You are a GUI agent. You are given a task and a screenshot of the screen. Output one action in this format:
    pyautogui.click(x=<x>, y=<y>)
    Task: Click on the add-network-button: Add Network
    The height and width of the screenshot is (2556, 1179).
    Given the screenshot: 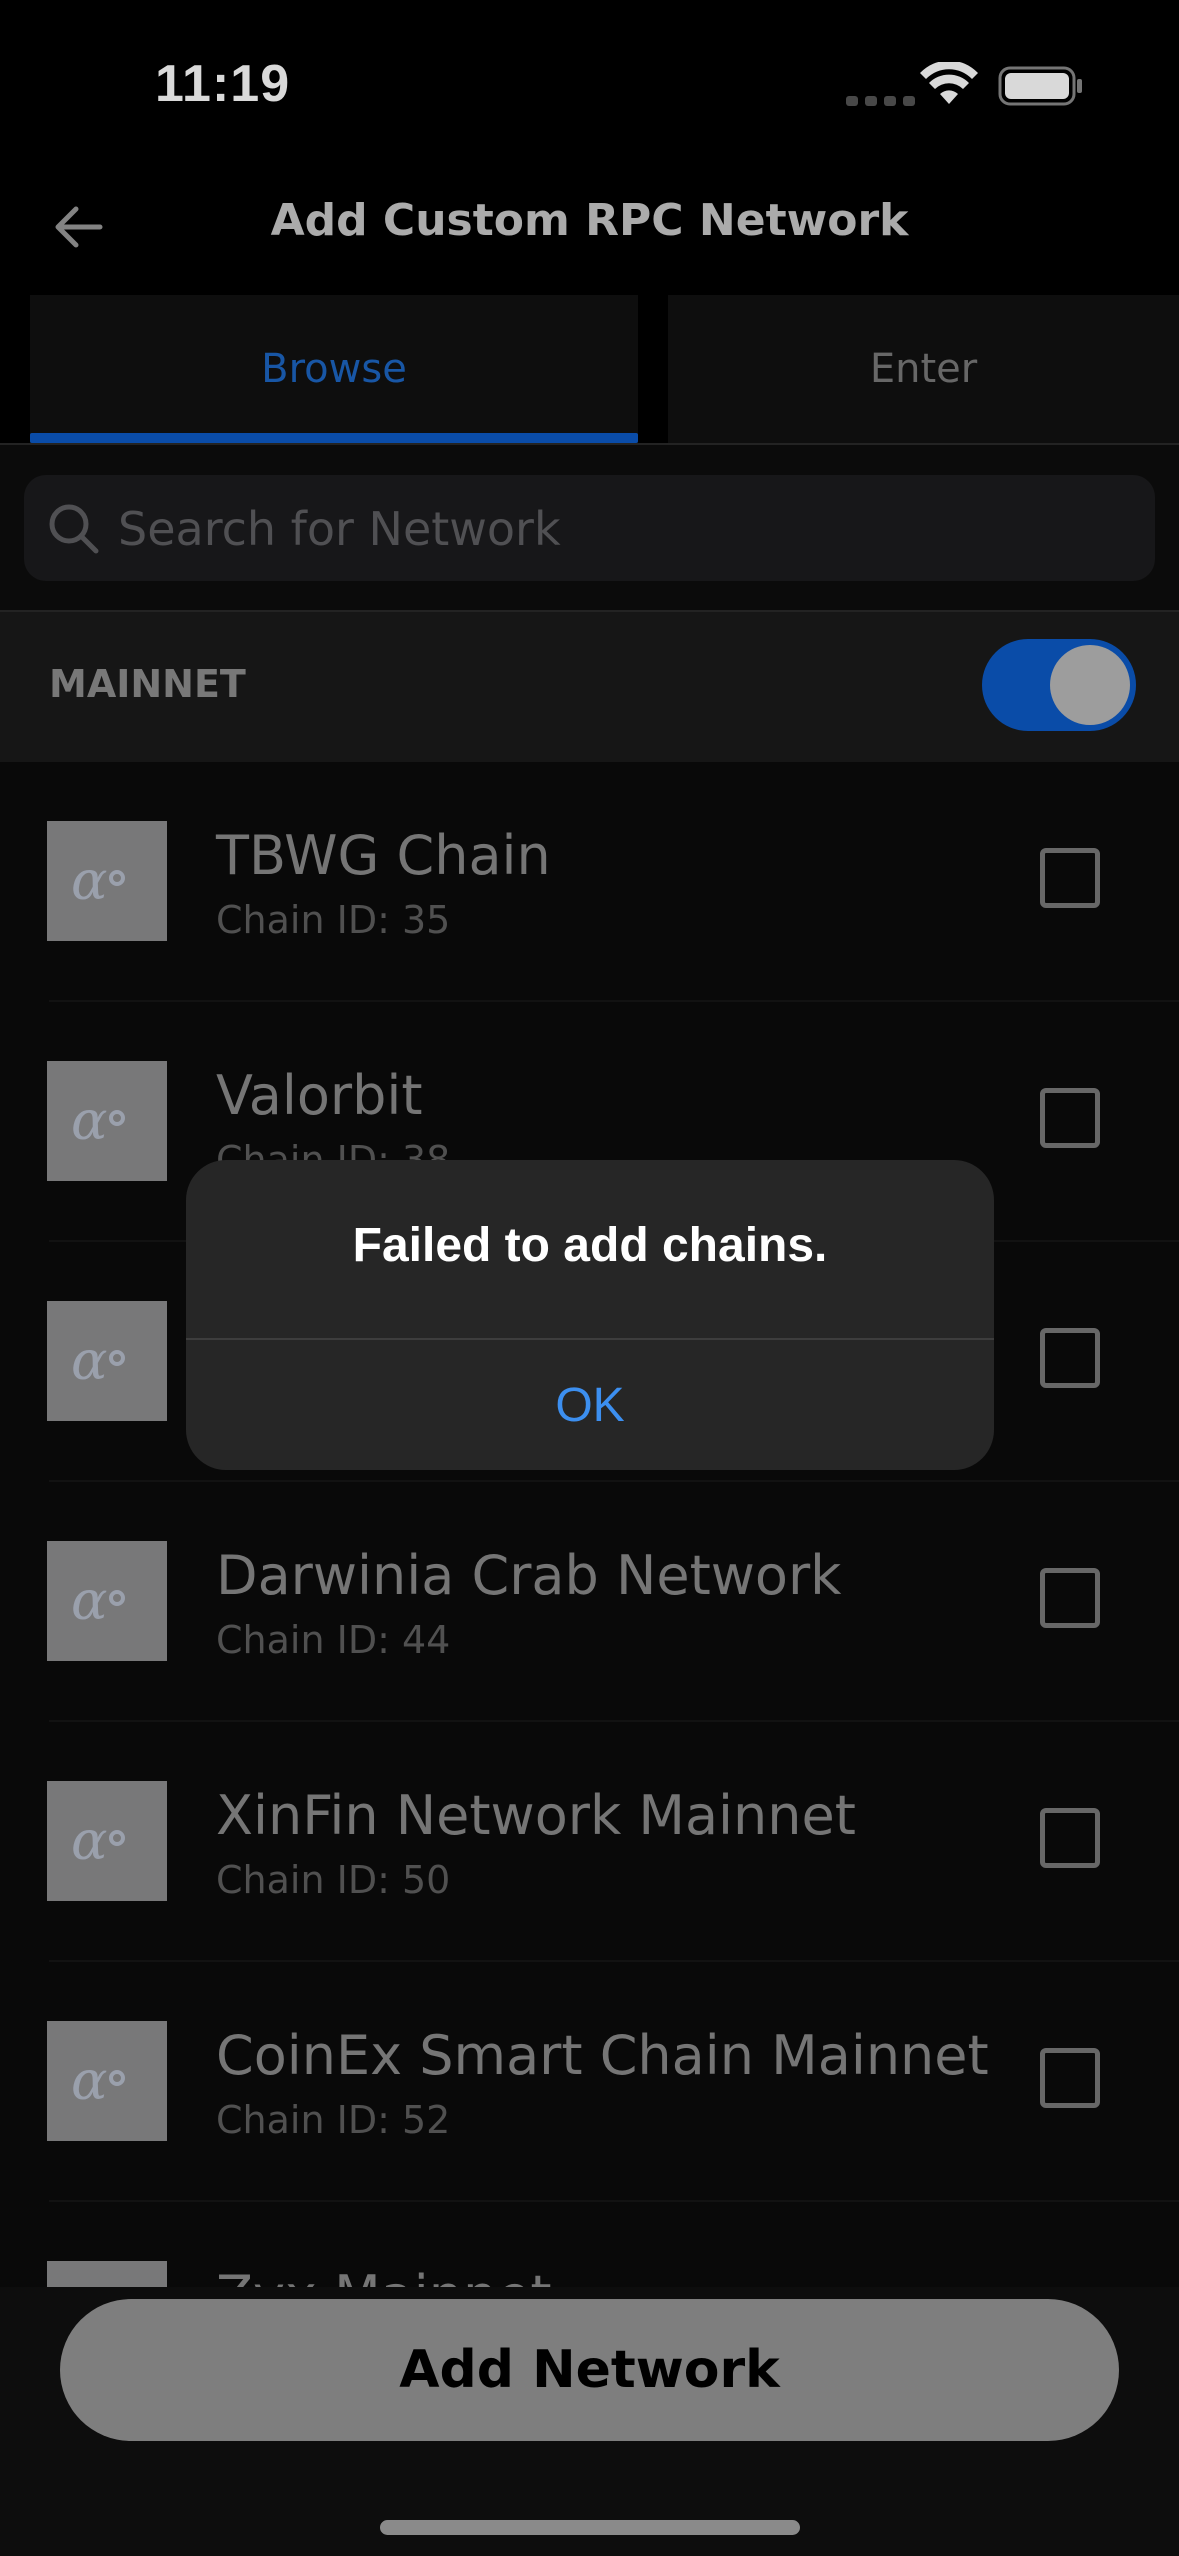 What is the action you would take?
    pyautogui.click(x=589, y=2370)
    